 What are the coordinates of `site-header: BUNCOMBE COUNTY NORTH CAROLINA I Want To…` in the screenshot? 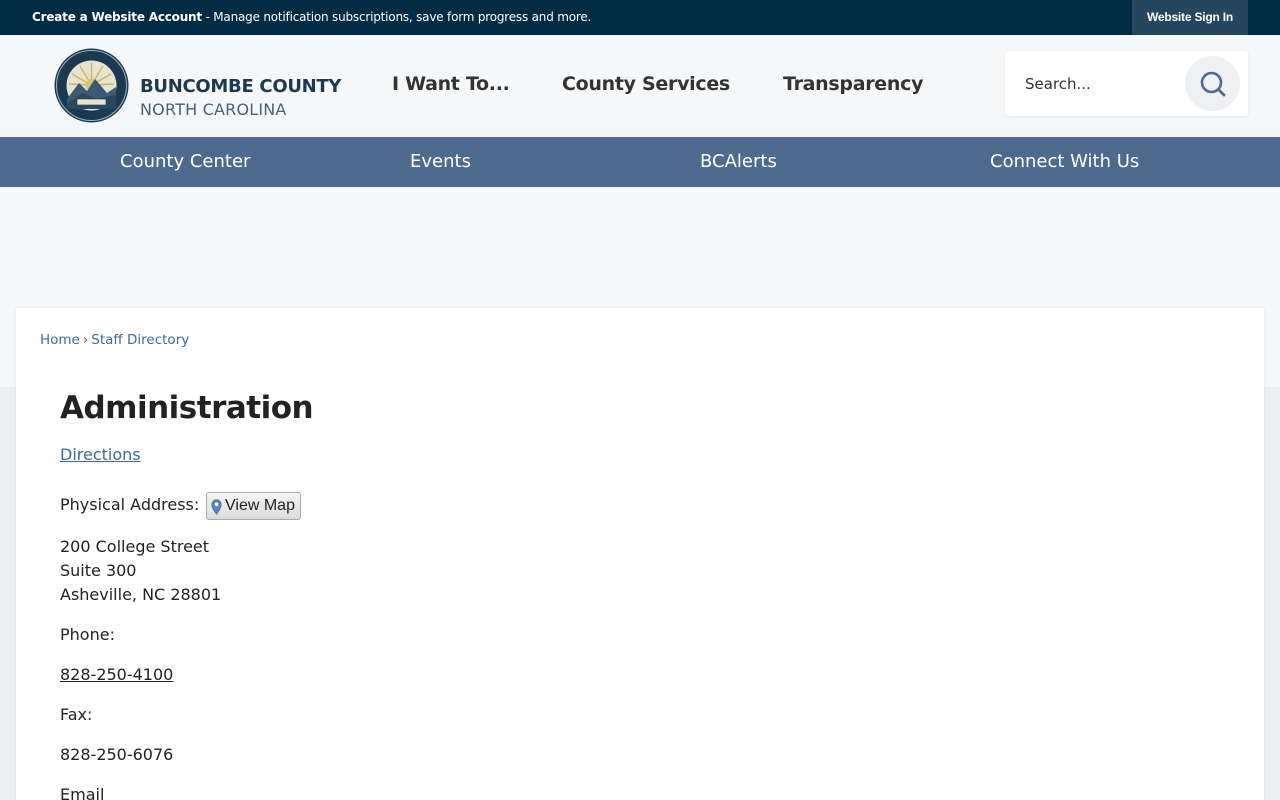 It's located at (640, 86).